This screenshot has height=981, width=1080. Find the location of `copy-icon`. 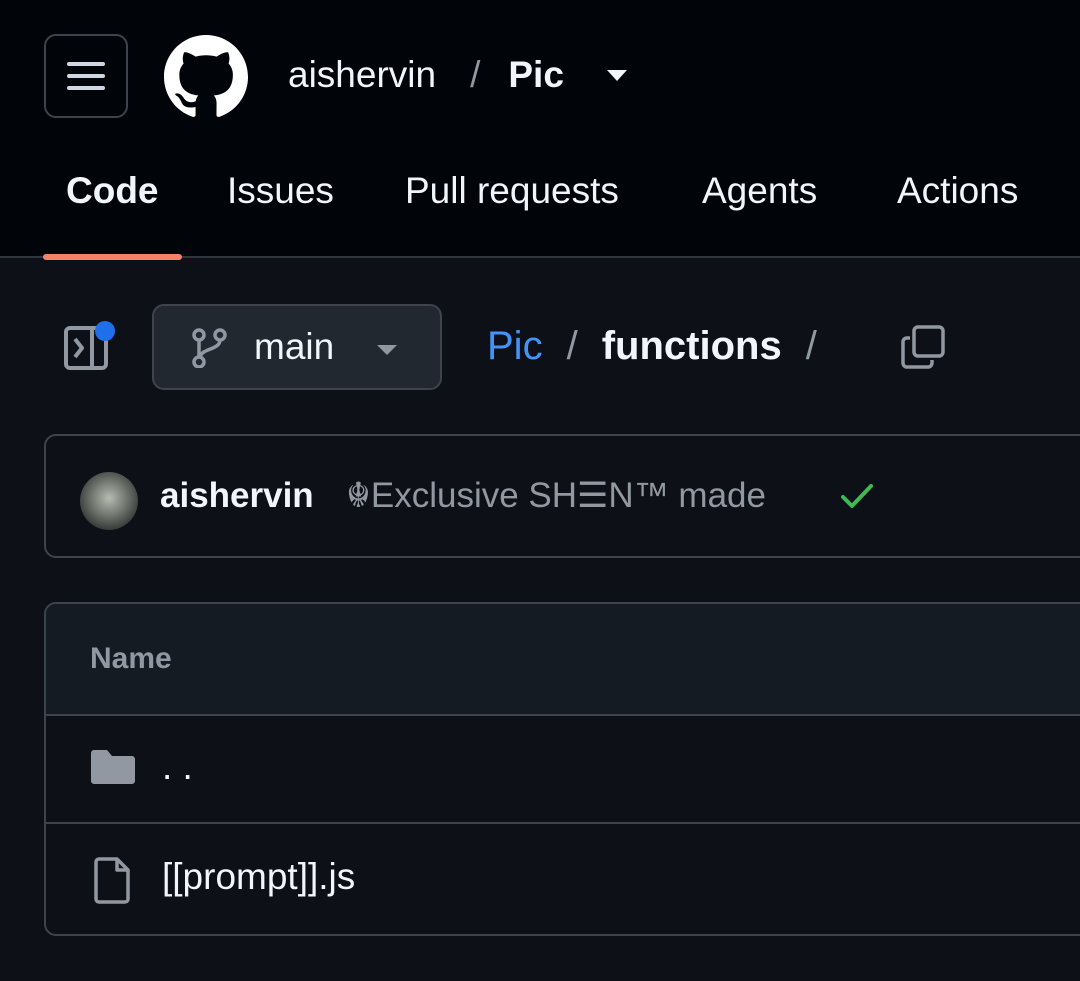

copy-icon is located at coordinates (923, 347).